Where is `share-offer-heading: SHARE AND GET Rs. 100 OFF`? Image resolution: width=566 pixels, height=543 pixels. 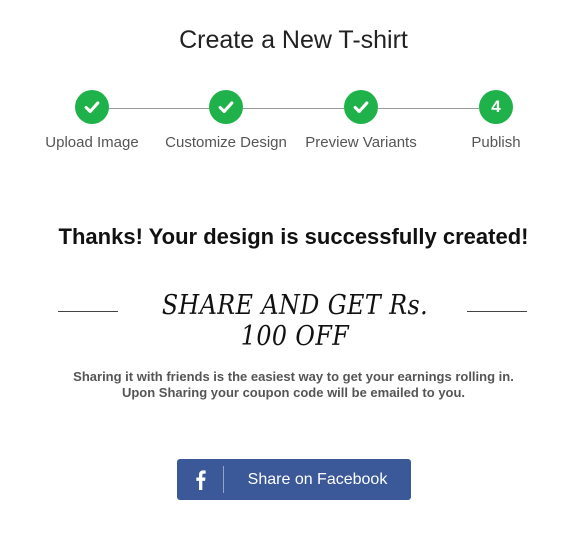
share-offer-heading: SHARE AND GET Rs. 100 OFF is located at coordinates (295, 321).